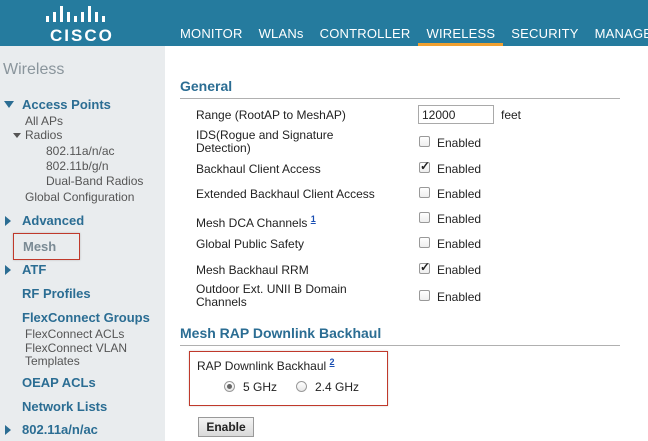 This screenshot has width=648, height=441. What do you see at coordinates (337, 387) in the screenshot?
I see `radio-24ghz-label: 2.4 GHz` at bounding box center [337, 387].